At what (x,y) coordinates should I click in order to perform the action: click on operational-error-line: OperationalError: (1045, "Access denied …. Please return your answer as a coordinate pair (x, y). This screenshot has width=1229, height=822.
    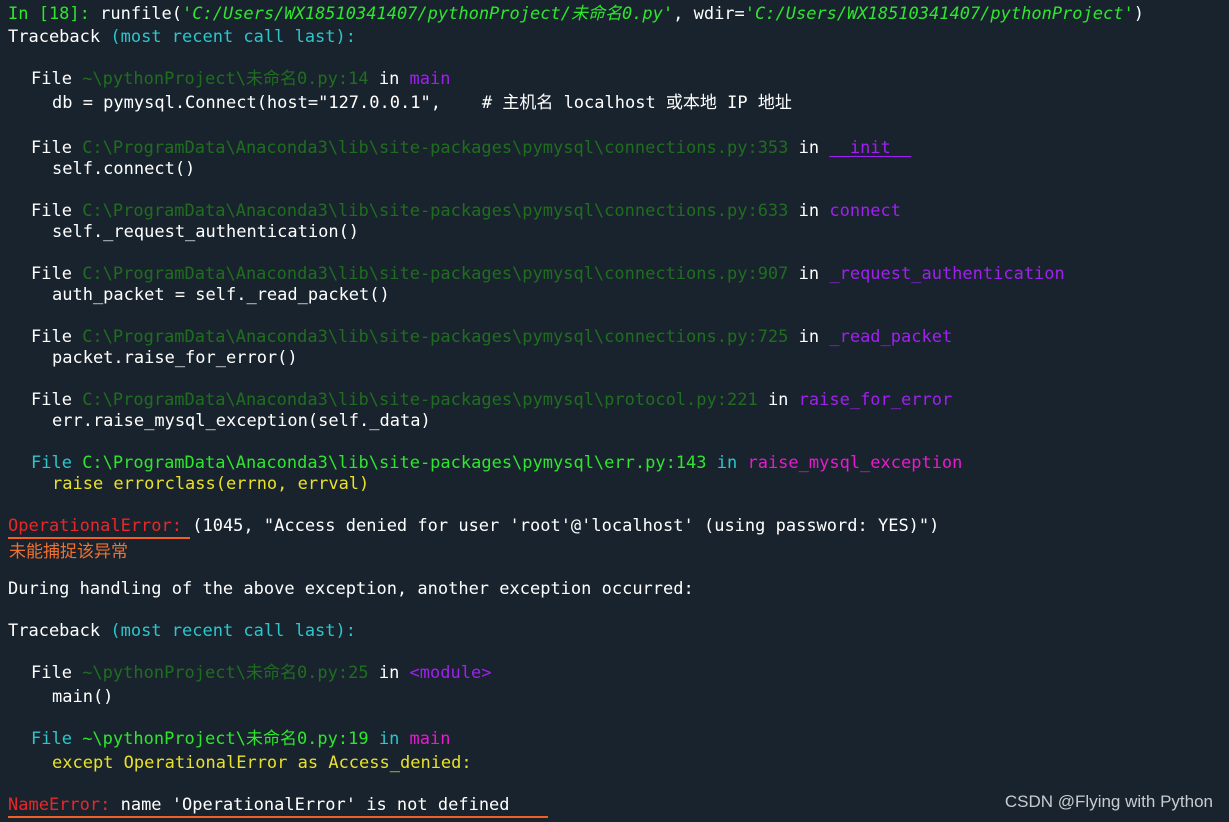
    Looking at the image, I should click on (473, 526).